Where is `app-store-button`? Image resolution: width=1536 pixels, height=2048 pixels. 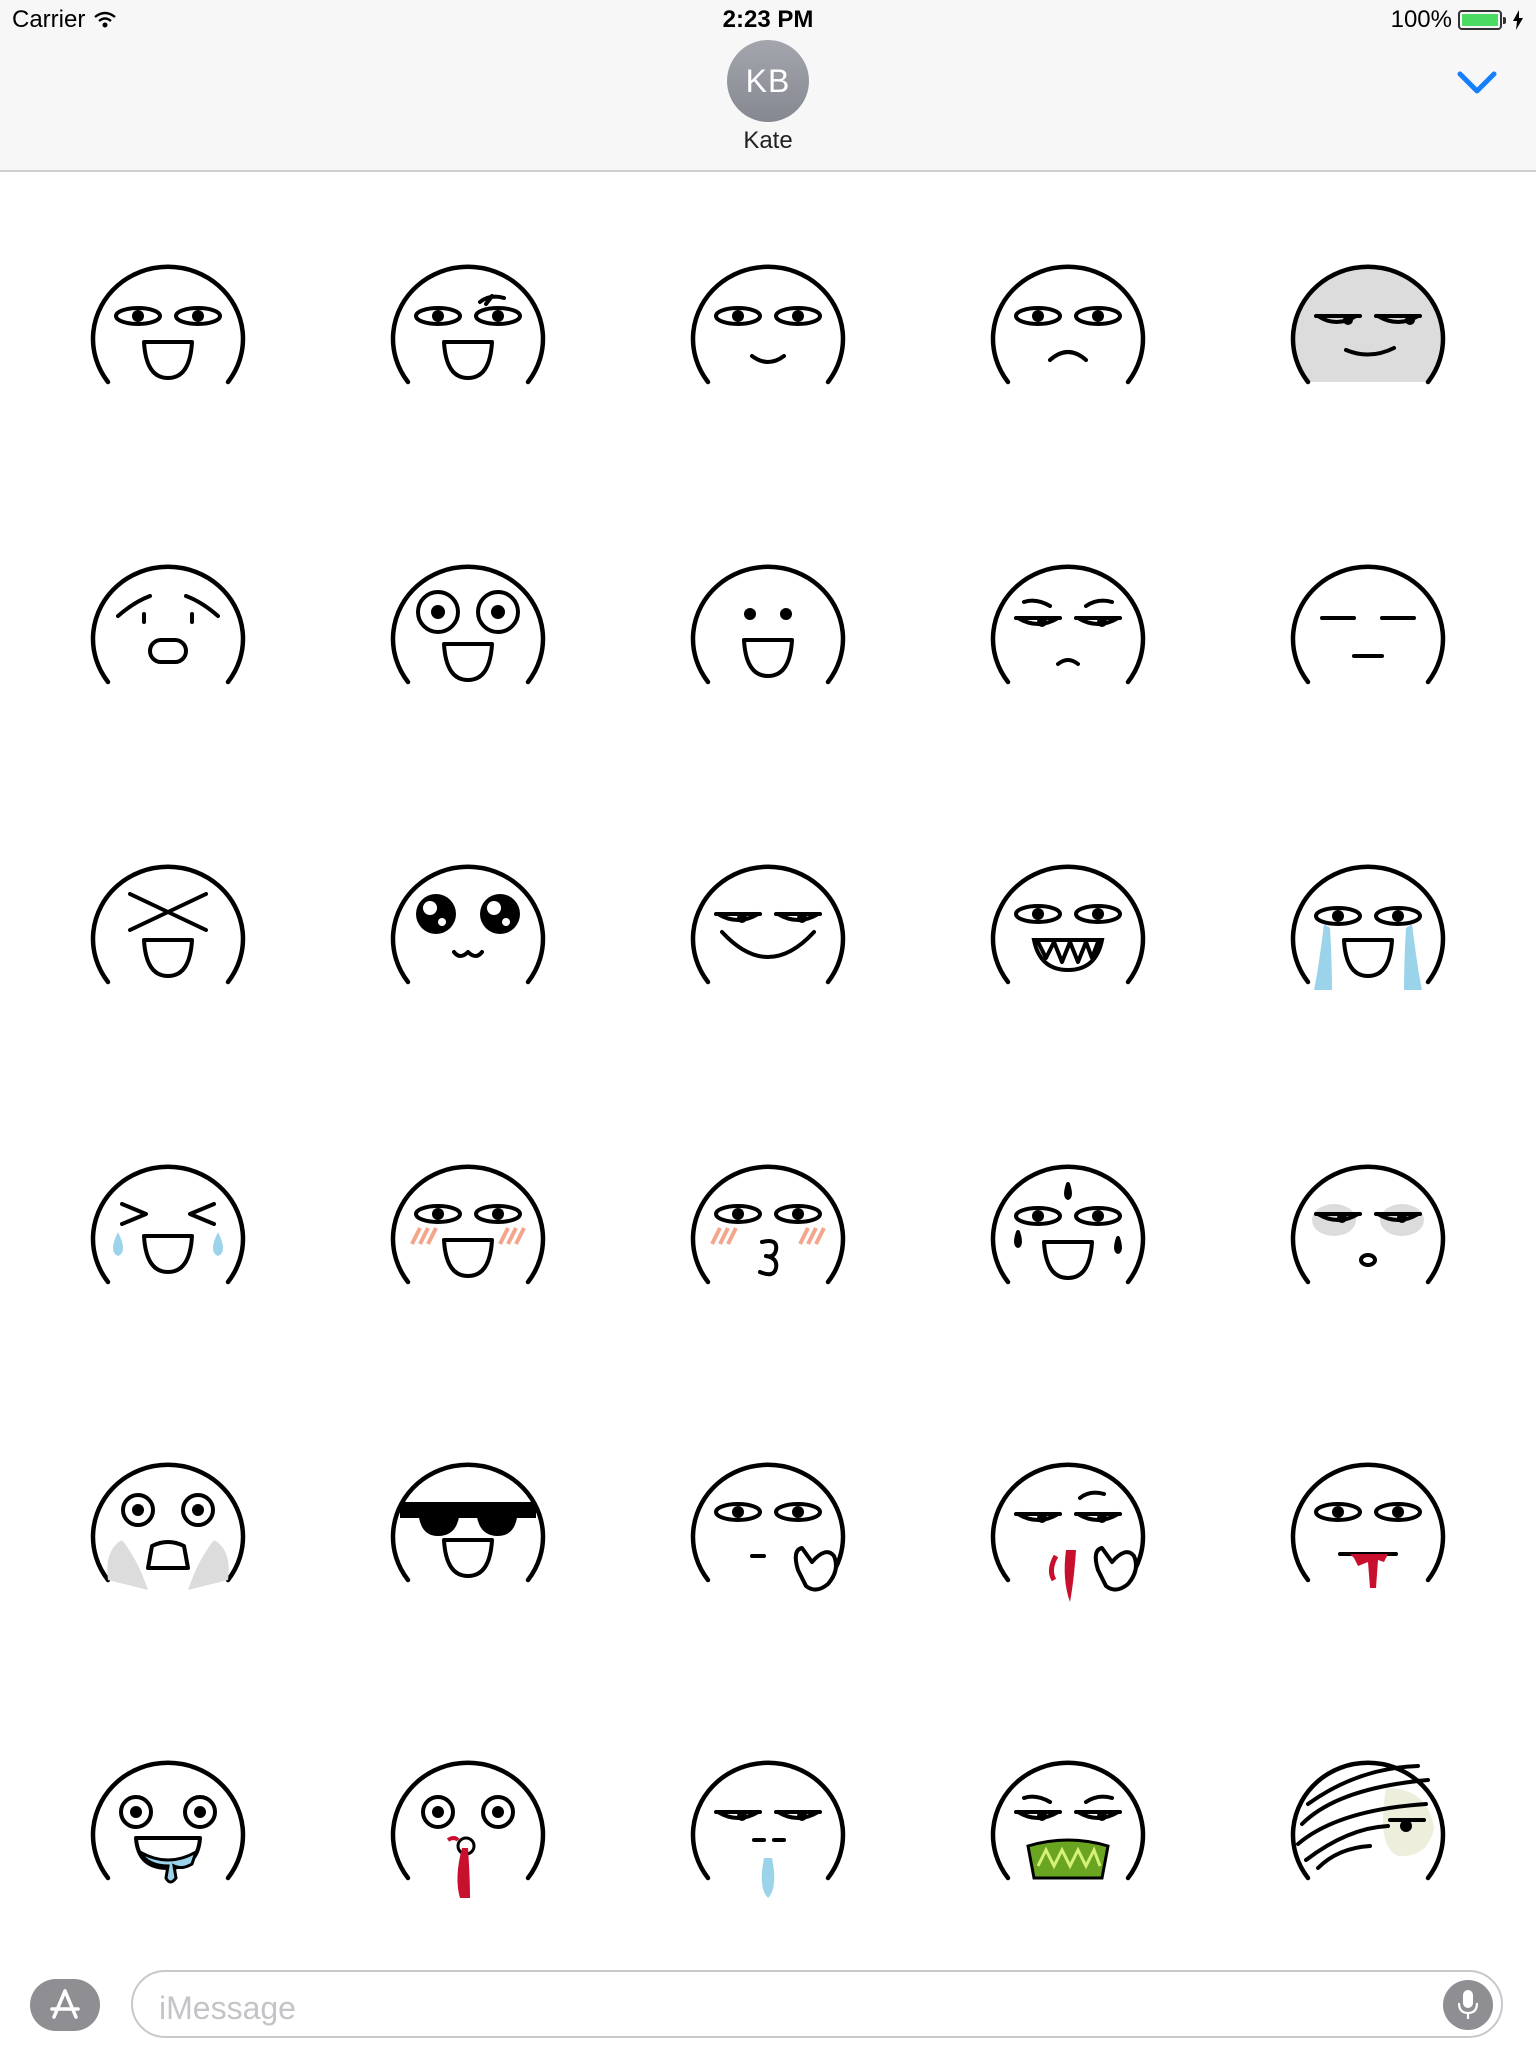 app-store-button is located at coordinates (65, 2005).